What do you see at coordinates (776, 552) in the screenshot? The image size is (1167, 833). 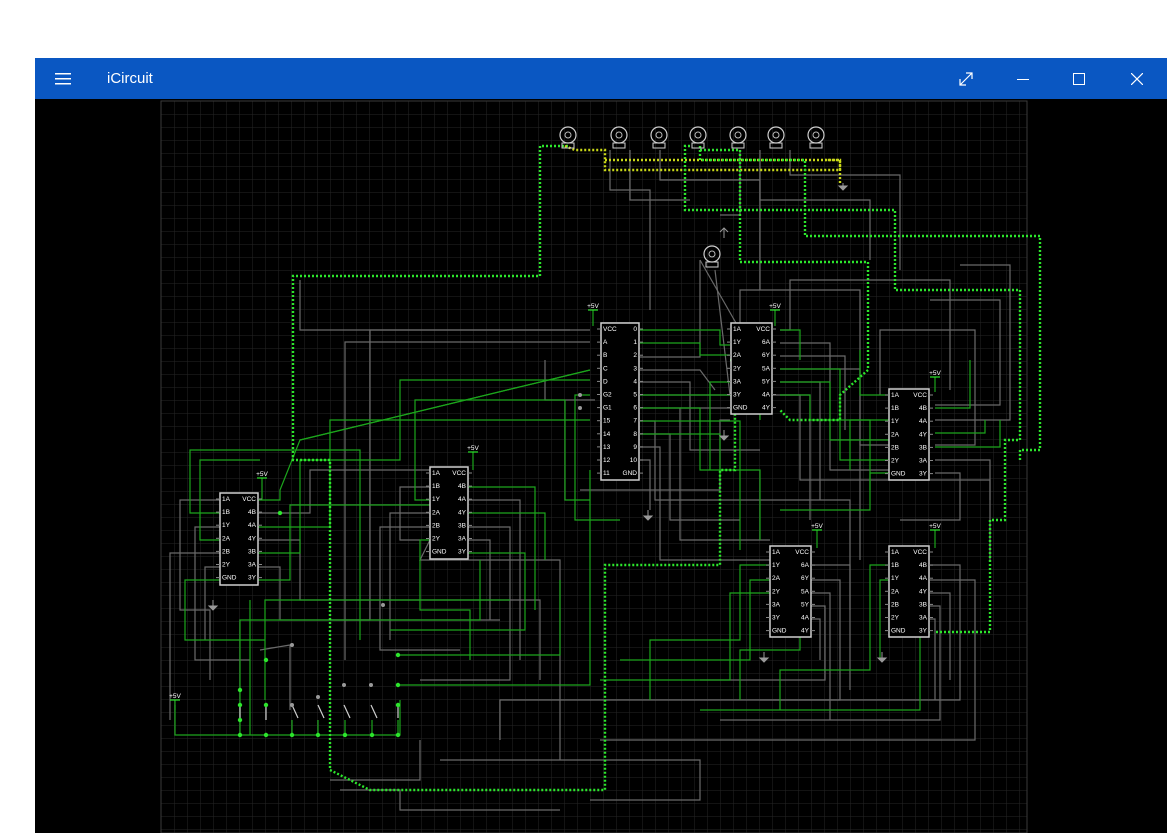 I see `hex-bottom-pin-label: 1A` at bounding box center [776, 552].